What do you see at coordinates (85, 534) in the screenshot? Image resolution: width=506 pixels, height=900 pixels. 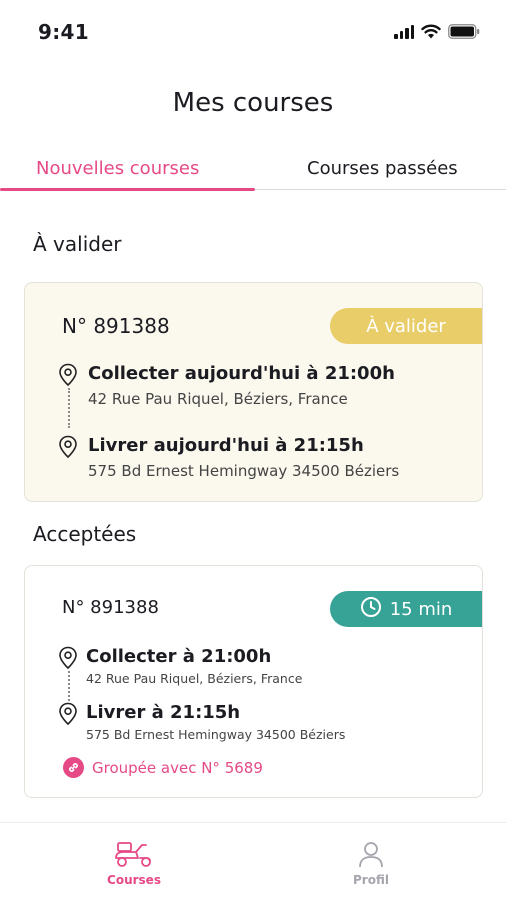 I see `section-title-accepted: Acceptées` at bounding box center [85, 534].